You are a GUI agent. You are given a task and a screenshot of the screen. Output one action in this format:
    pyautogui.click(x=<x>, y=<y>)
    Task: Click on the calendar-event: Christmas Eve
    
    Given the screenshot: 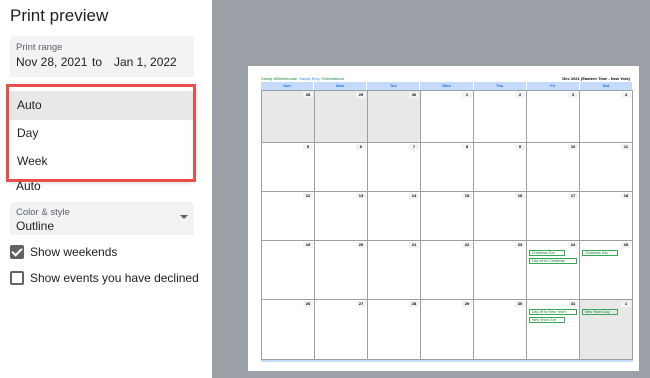 What is the action you would take?
    pyautogui.click(x=547, y=253)
    